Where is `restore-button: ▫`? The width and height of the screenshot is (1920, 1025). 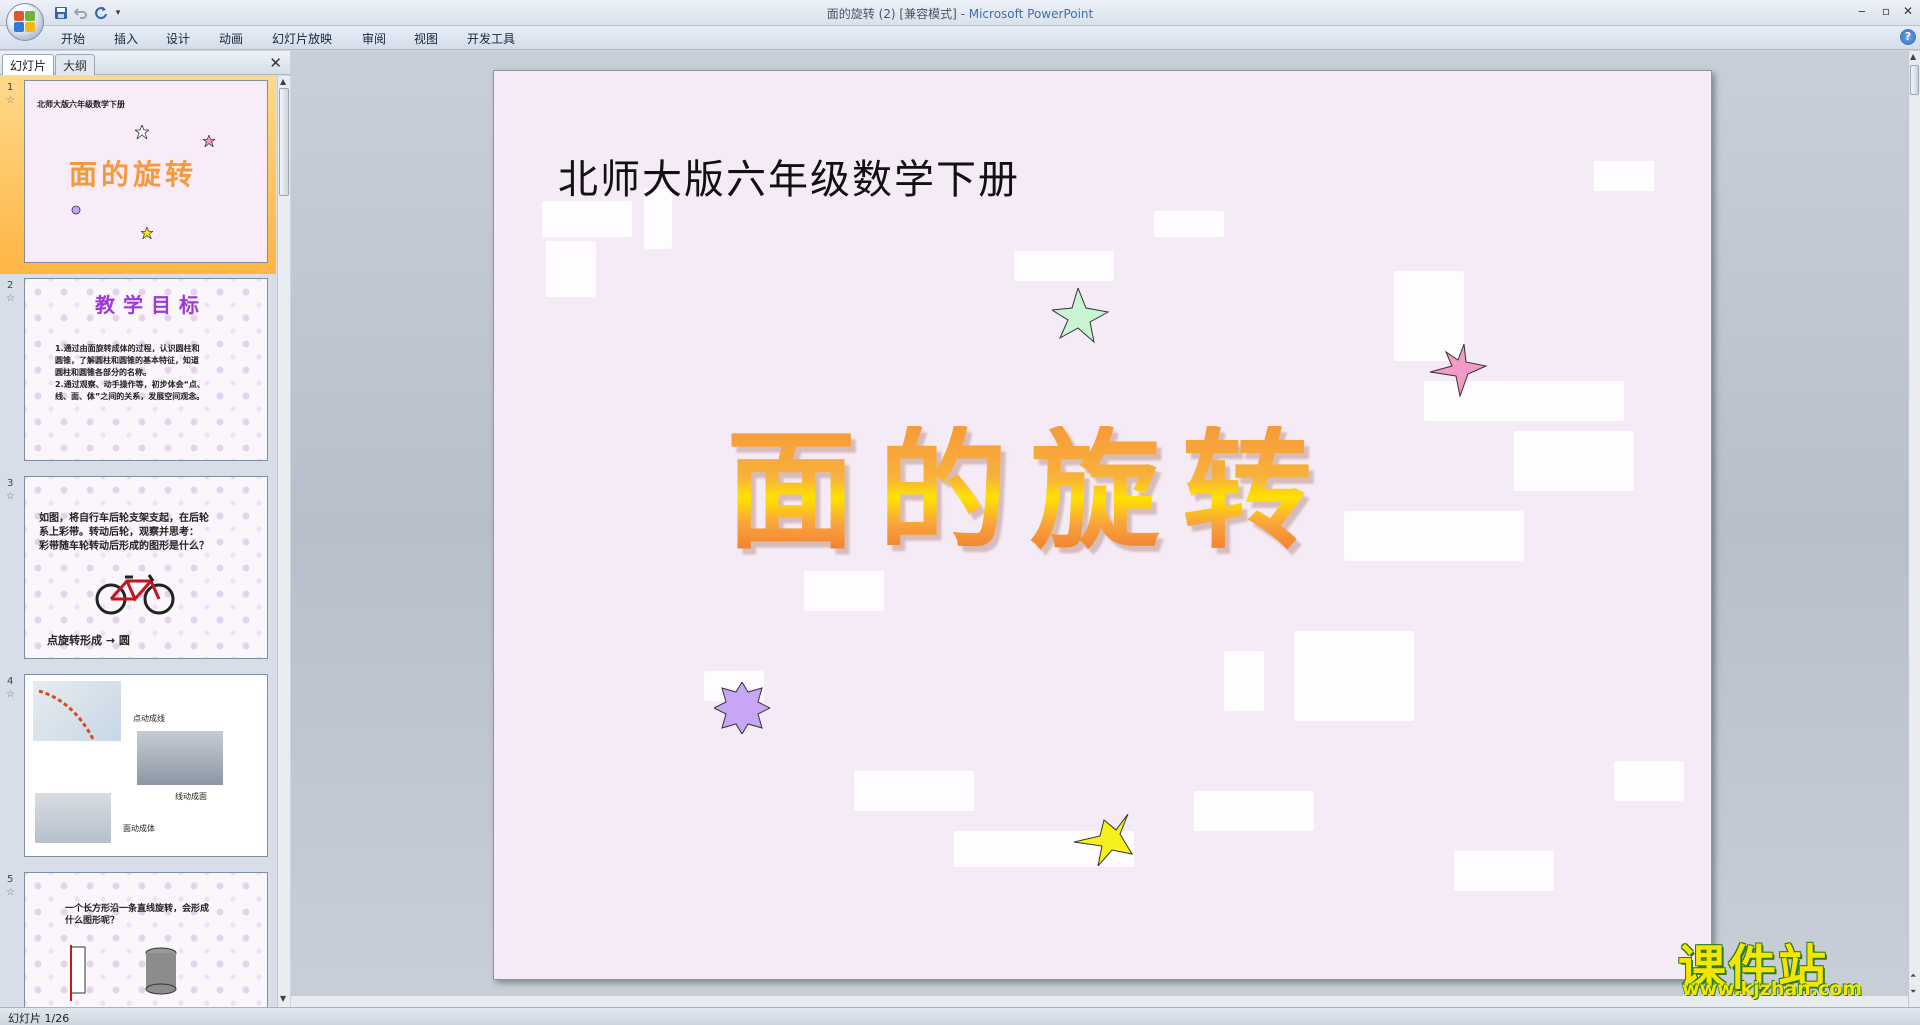
restore-button: ▫ is located at coordinates (1886, 11).